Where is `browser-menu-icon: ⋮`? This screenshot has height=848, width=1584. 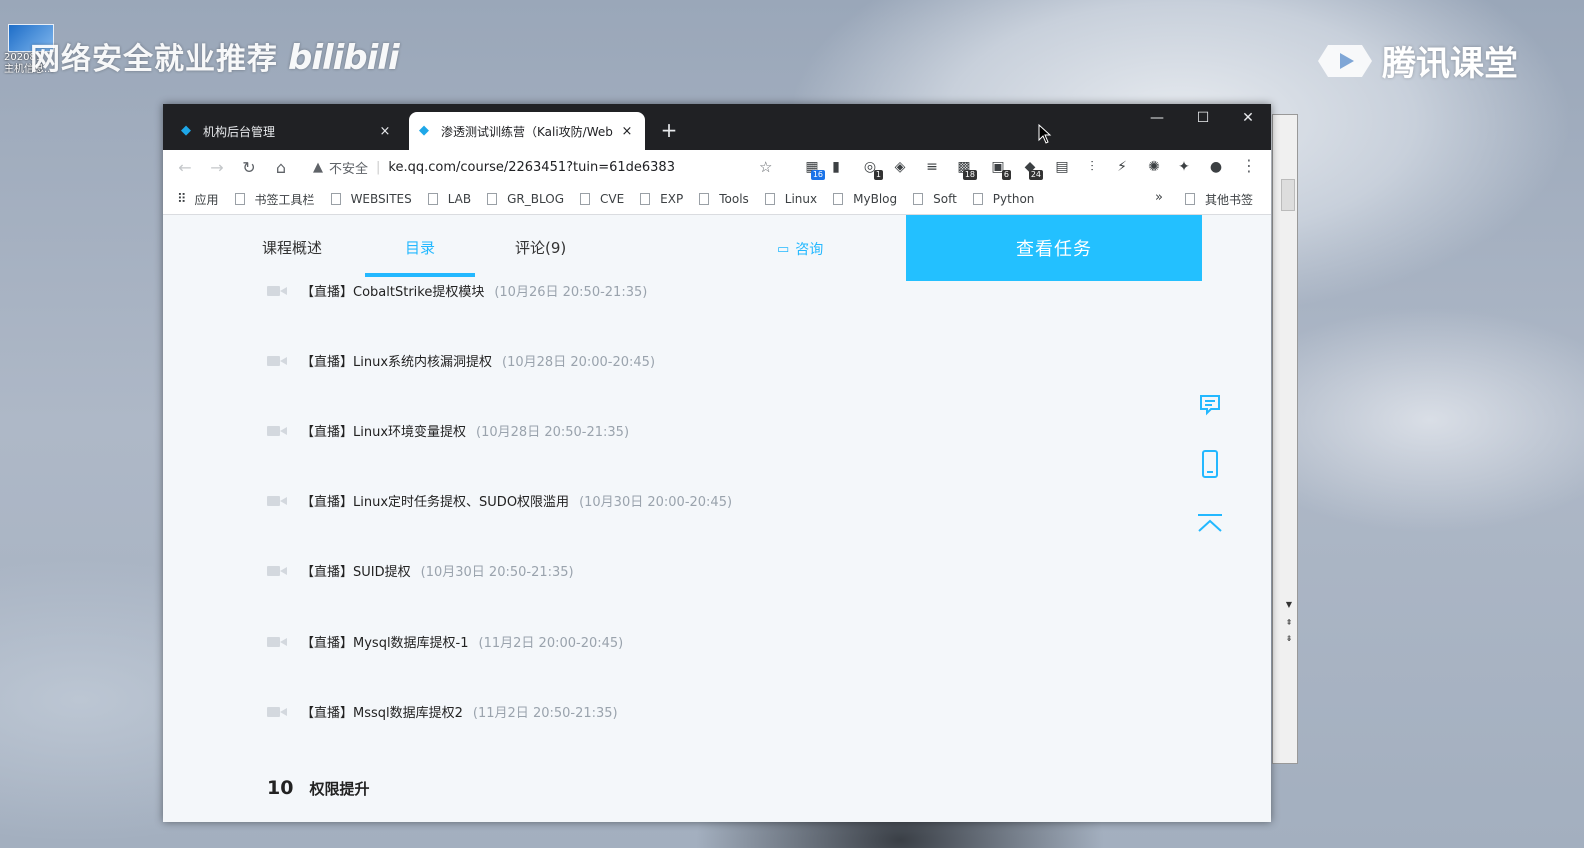 browser-menu-icon: ⋮ is located at coordinates (1249, 165).